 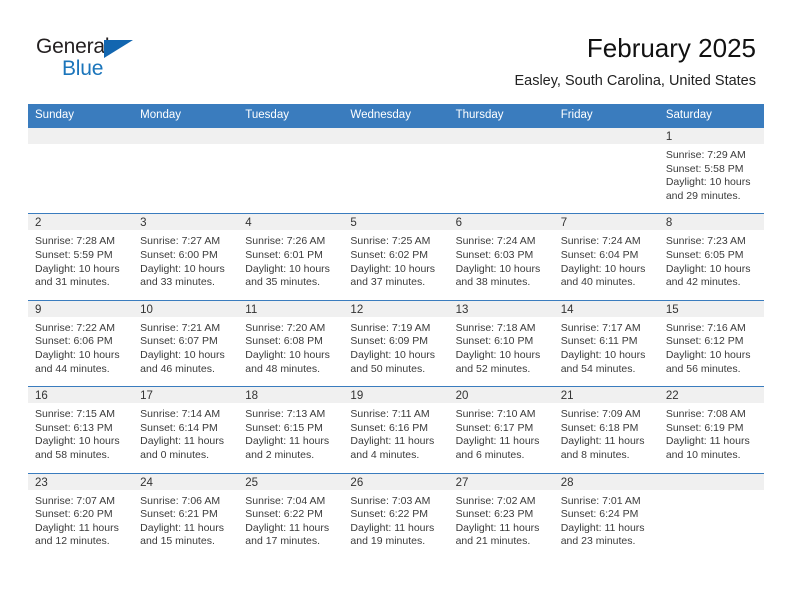 What do you see at coordinates (599, 254) in the screenshot?
I see `sunset-text: Sunset: 6:04 PM` at bounding box center [599, 254].